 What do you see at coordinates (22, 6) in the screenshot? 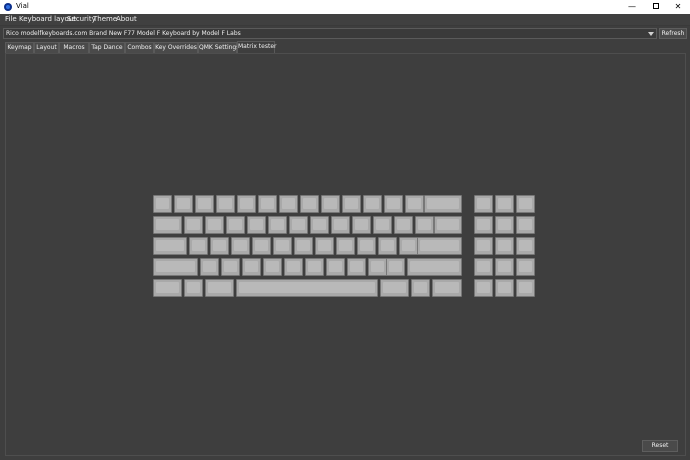
I see `window-title: Vial` at bounding box center [22, 6].